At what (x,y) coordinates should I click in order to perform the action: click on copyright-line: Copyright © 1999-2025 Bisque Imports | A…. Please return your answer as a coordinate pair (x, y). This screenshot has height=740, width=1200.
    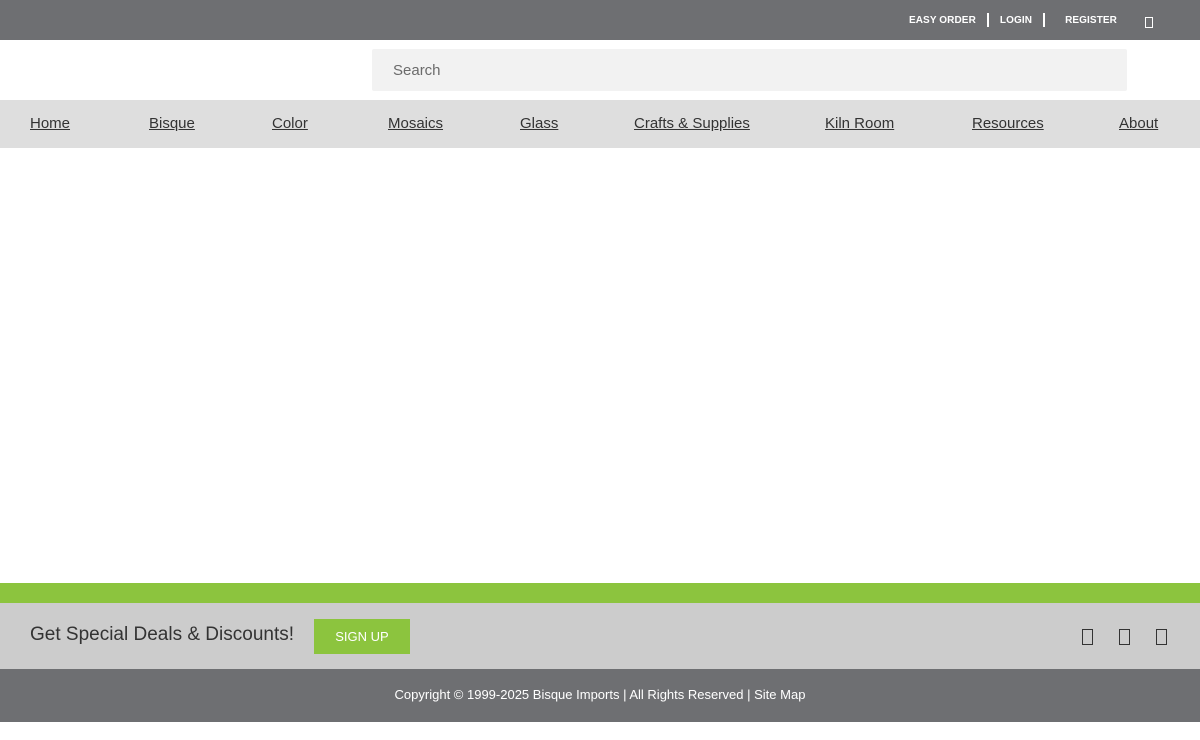
    Looking at the image, I should click on (600, 695).